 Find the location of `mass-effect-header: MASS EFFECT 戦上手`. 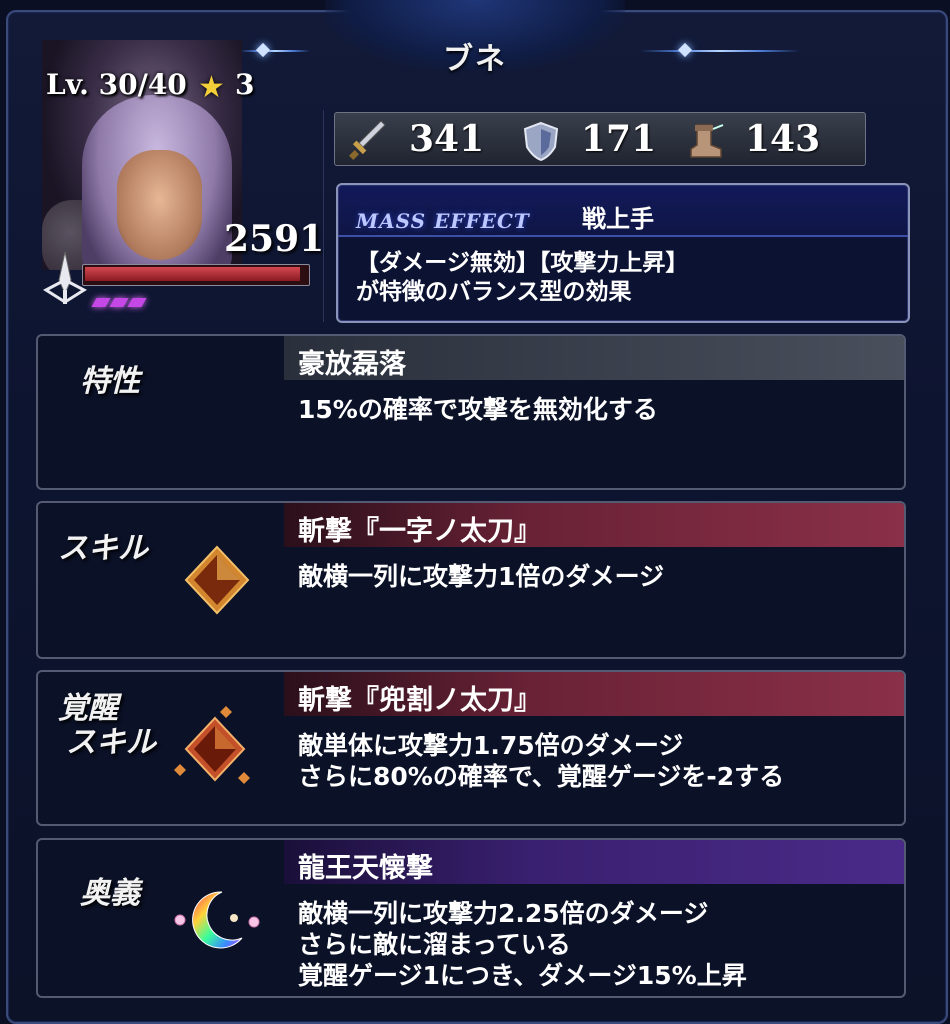

mass-effect-header: MASS EFFECT 戦上手 is located at coordinates (623, 211).